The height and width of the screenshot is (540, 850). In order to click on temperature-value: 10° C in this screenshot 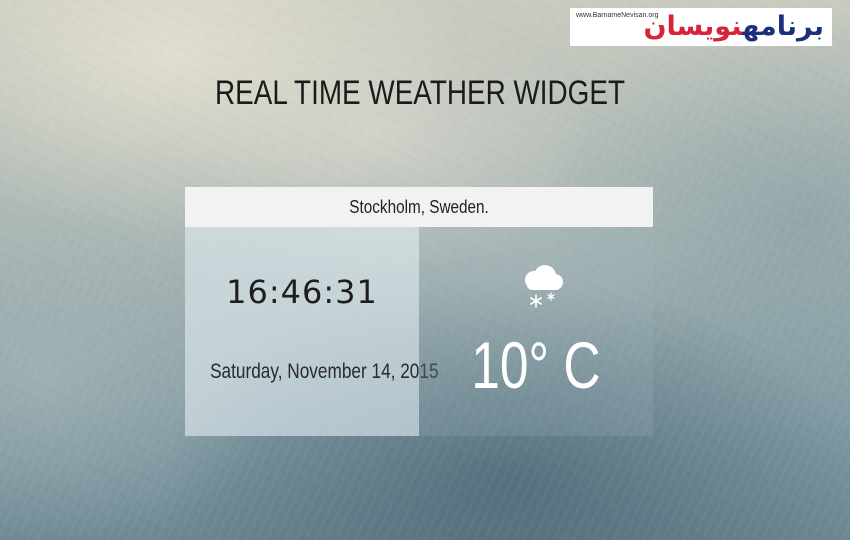, I will do `click(536, 365)`.